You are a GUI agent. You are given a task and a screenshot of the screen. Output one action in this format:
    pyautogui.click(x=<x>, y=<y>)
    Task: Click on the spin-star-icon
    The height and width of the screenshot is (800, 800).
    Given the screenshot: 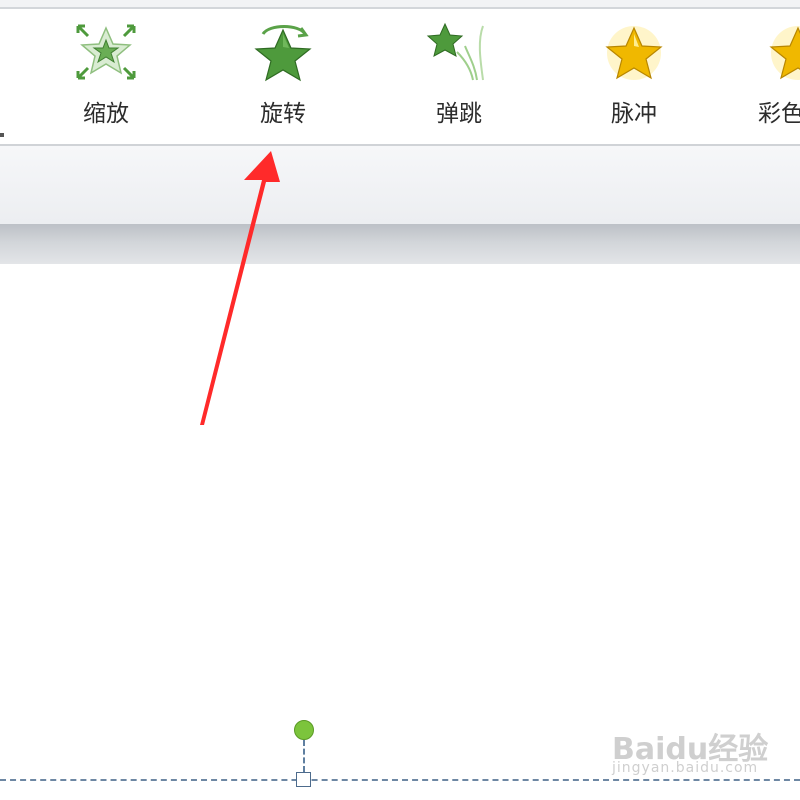 What is the action you would take?
    pyautogui.click(x=283, y=53)
    